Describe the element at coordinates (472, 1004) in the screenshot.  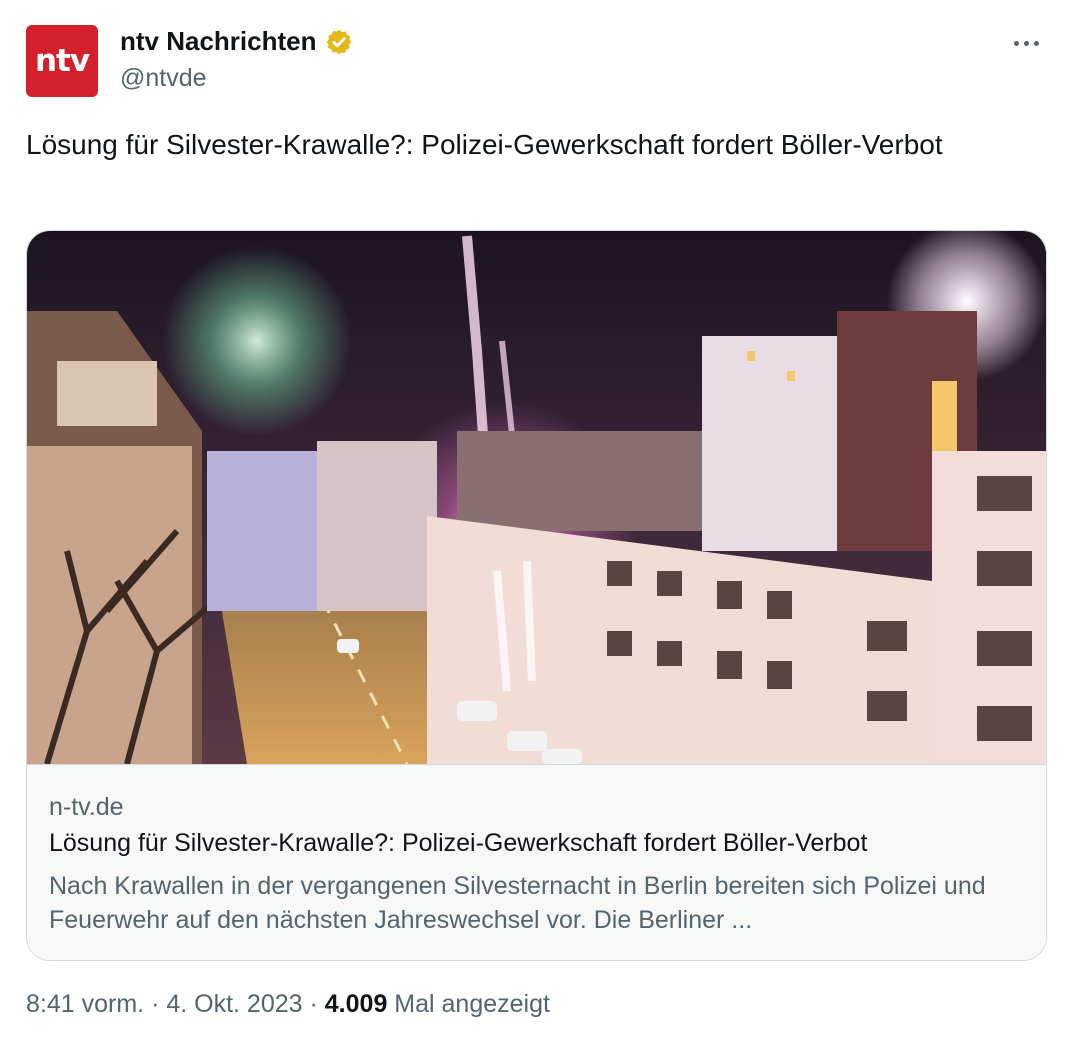
I see `views-label: Mal angezeigt` at that location.